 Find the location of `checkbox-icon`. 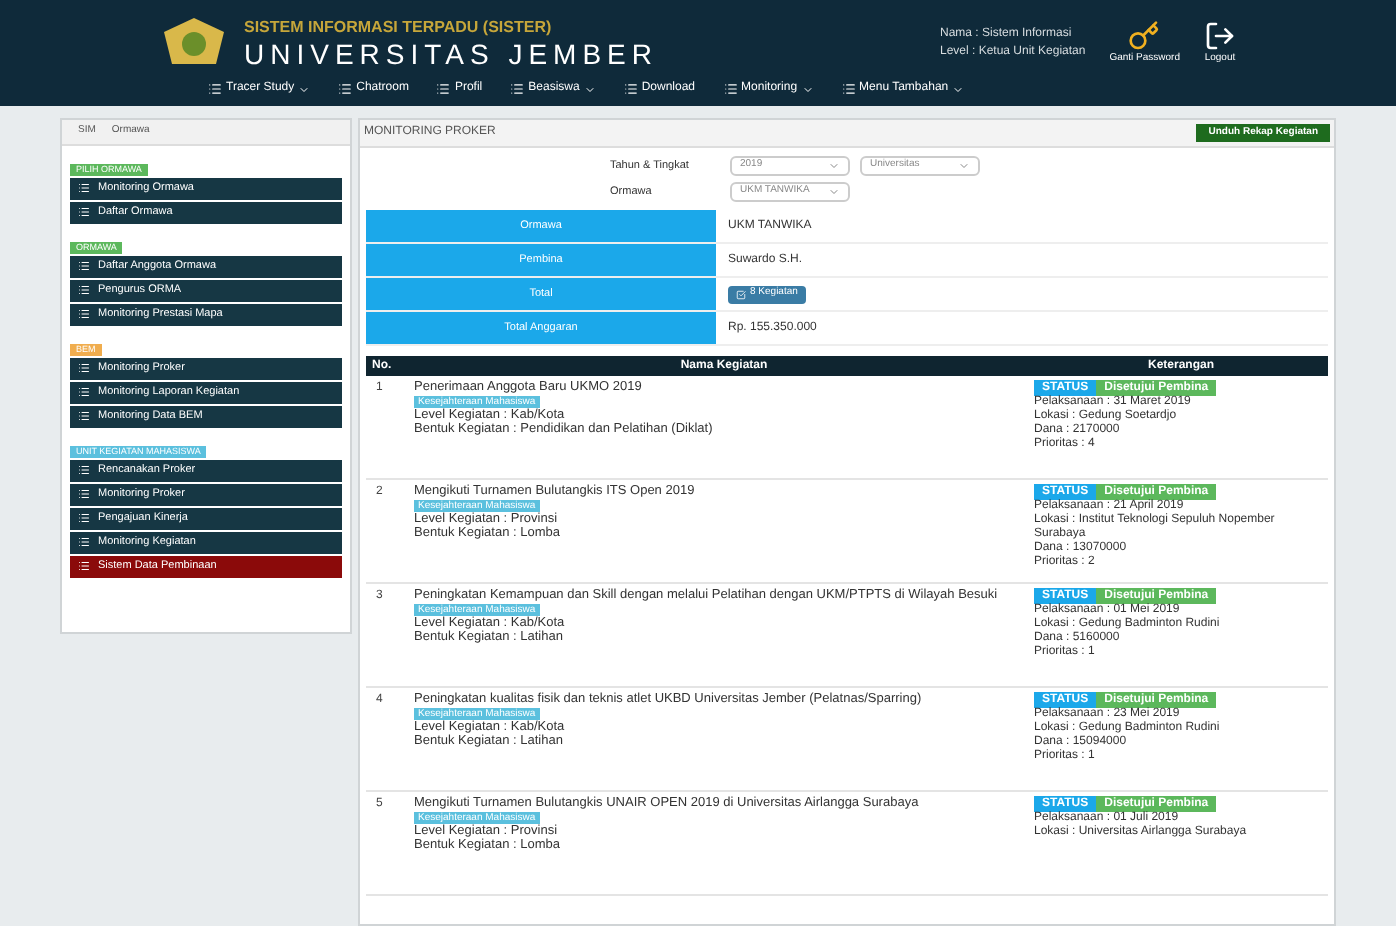

checkbox-icon is located at coordinates (741, 294).